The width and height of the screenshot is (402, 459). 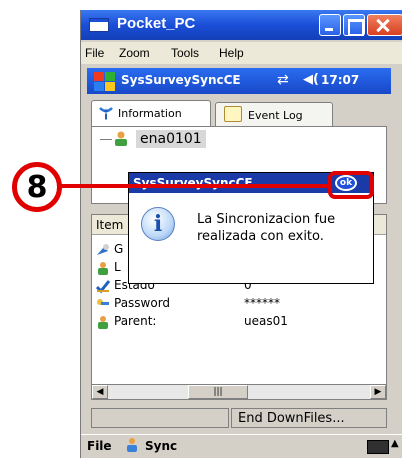 I want to click on list-item: Password ******, so click(x=239, y=304).